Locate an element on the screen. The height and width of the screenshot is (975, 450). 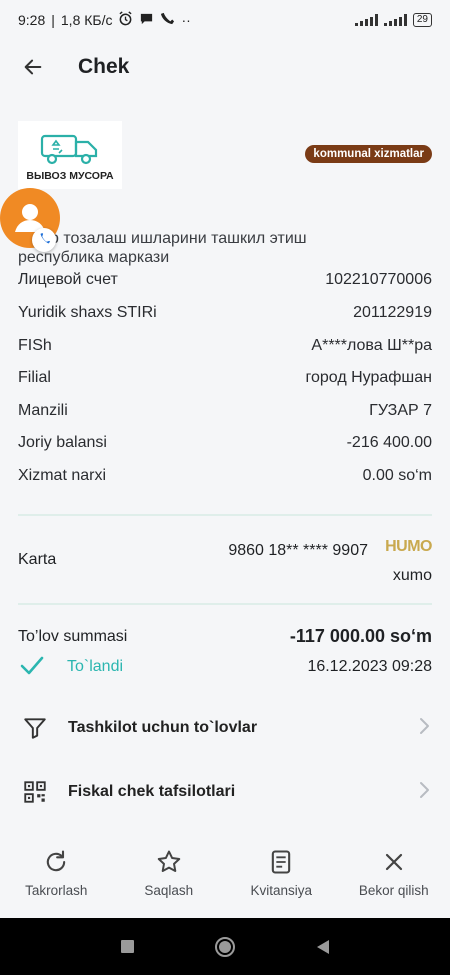
payment-status: To`landi is located at coordinates (95, 666).